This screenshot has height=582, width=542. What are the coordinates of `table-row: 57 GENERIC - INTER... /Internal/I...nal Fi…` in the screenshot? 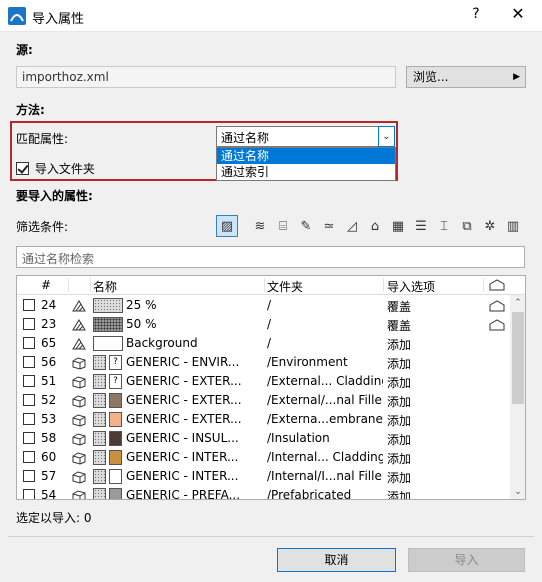 It's located at (263, 476).